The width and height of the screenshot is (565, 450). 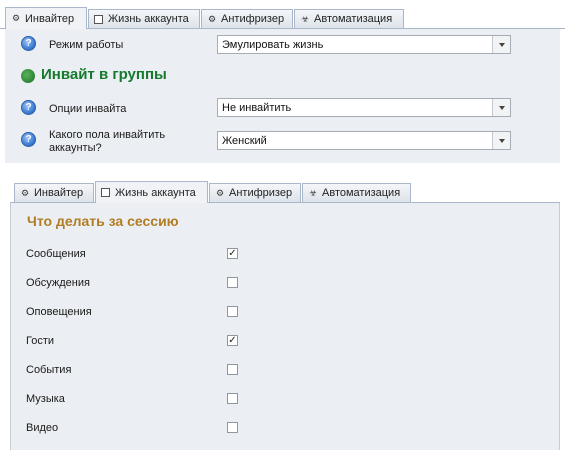 I want to click on item-label-video: Видео, so click(x=42, y=428).